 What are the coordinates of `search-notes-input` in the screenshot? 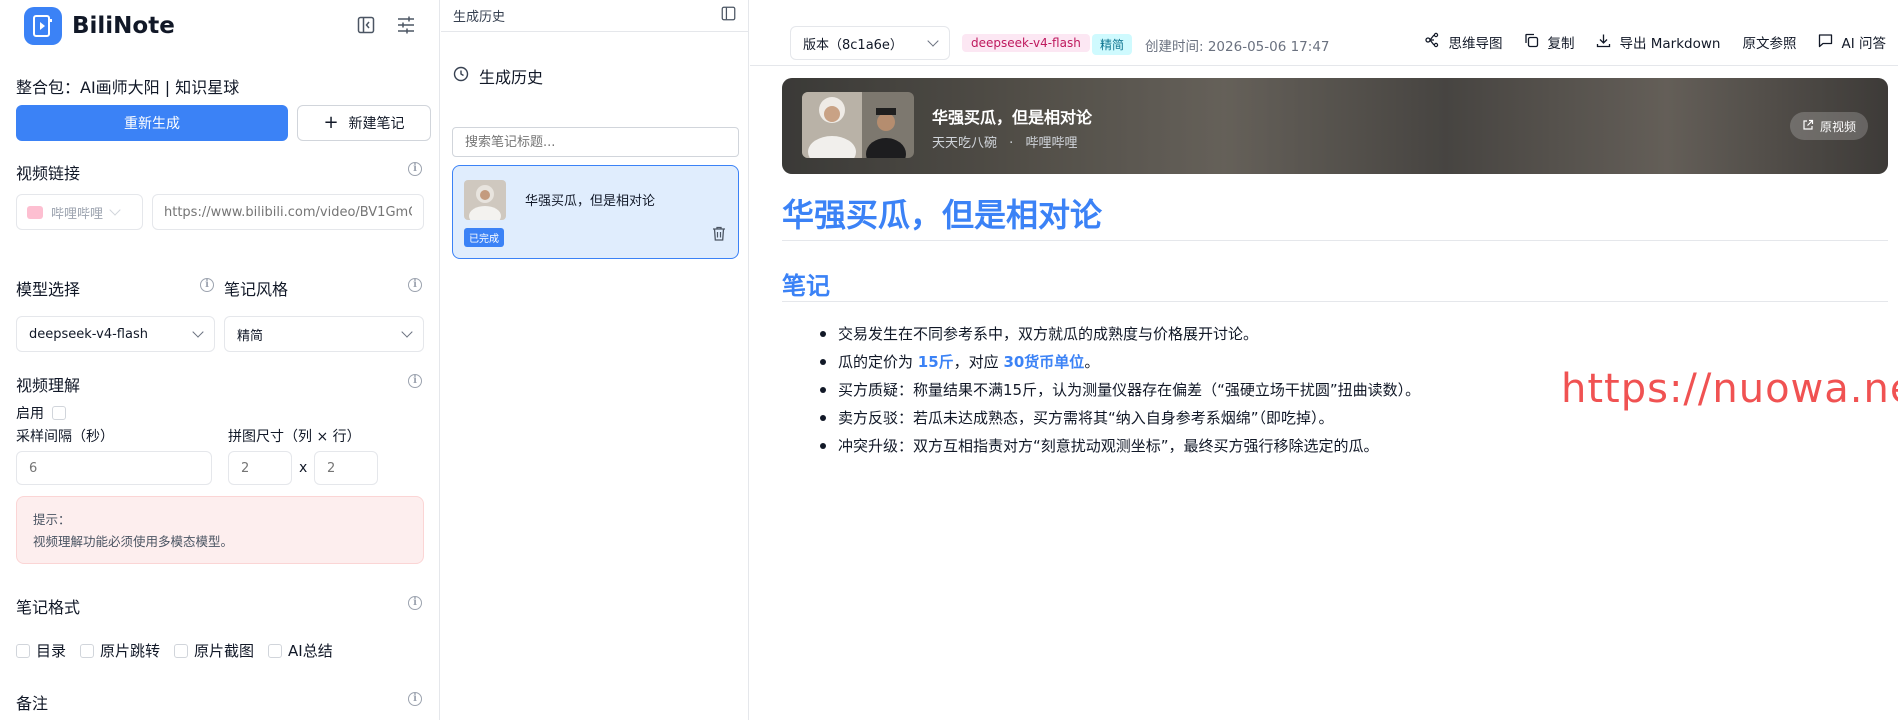 It's located at (595, 142).